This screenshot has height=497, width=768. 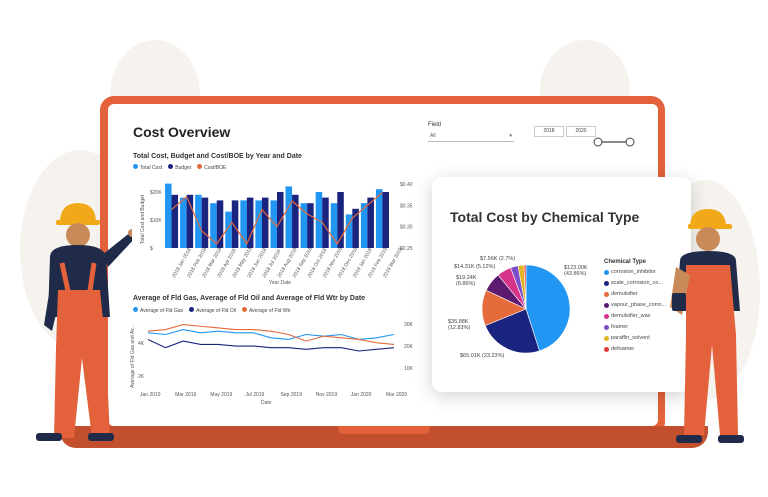 What do you see at coordinates (266, 403) in the screenshot?
I see `x-axis-label: Date` at bounding box center [266, 403].